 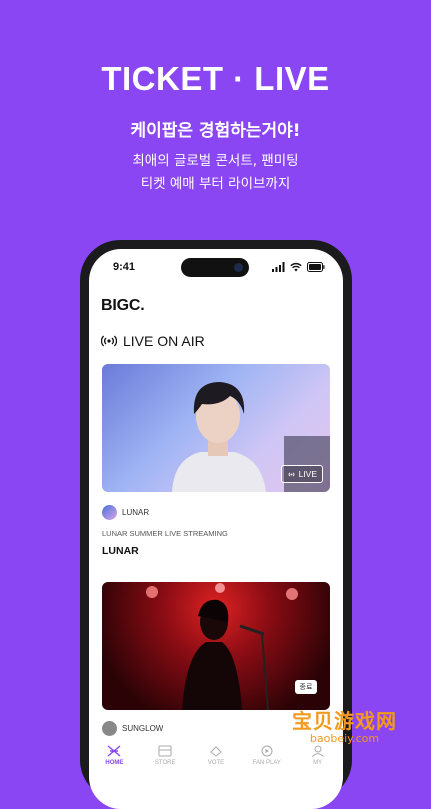 I want to click on watermark: 宝贝游戏网 baobeiy.com, so click(x=344, y=725).